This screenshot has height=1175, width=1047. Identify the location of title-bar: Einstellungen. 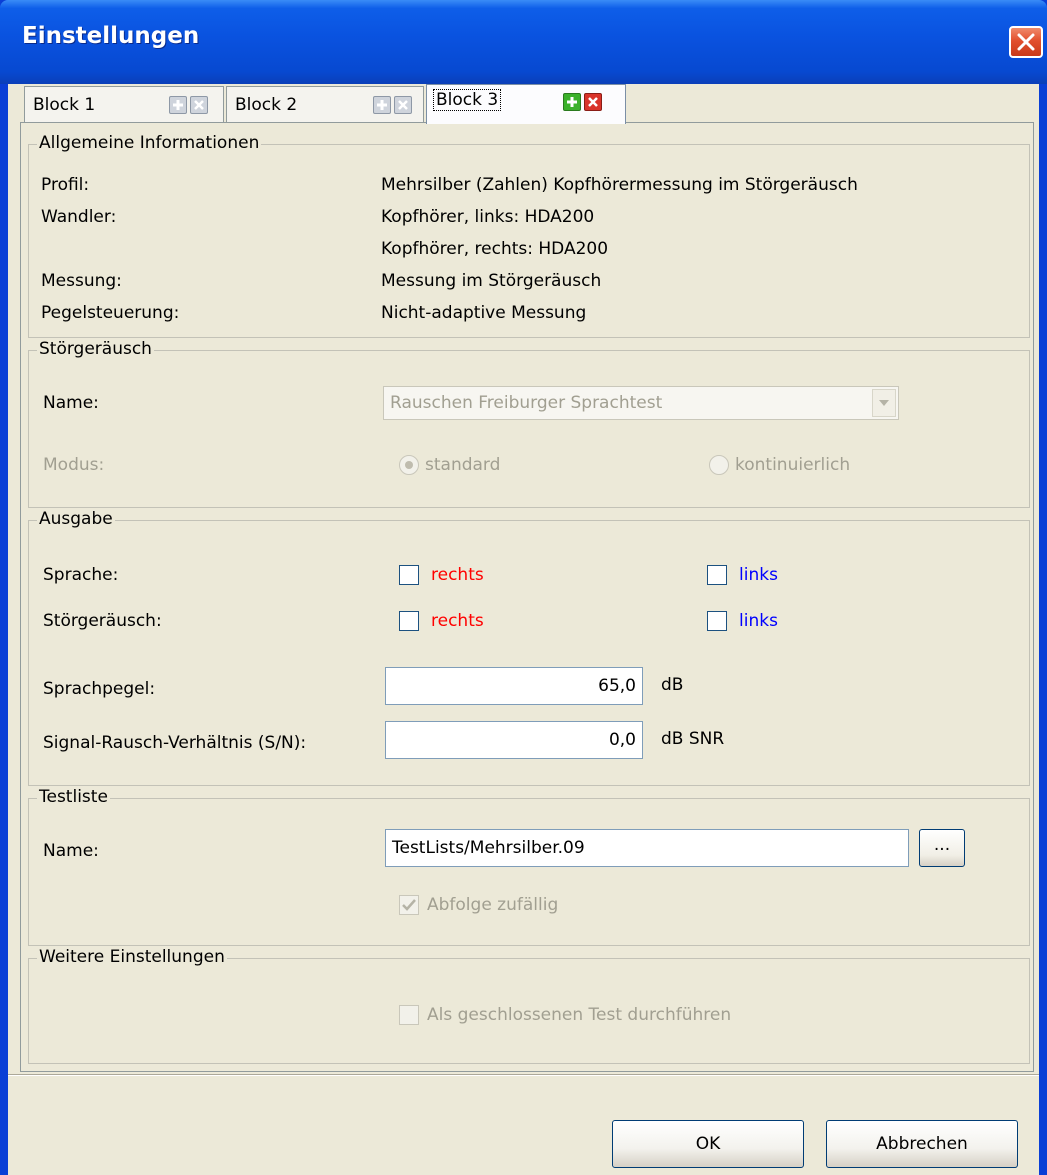
(523, 42).